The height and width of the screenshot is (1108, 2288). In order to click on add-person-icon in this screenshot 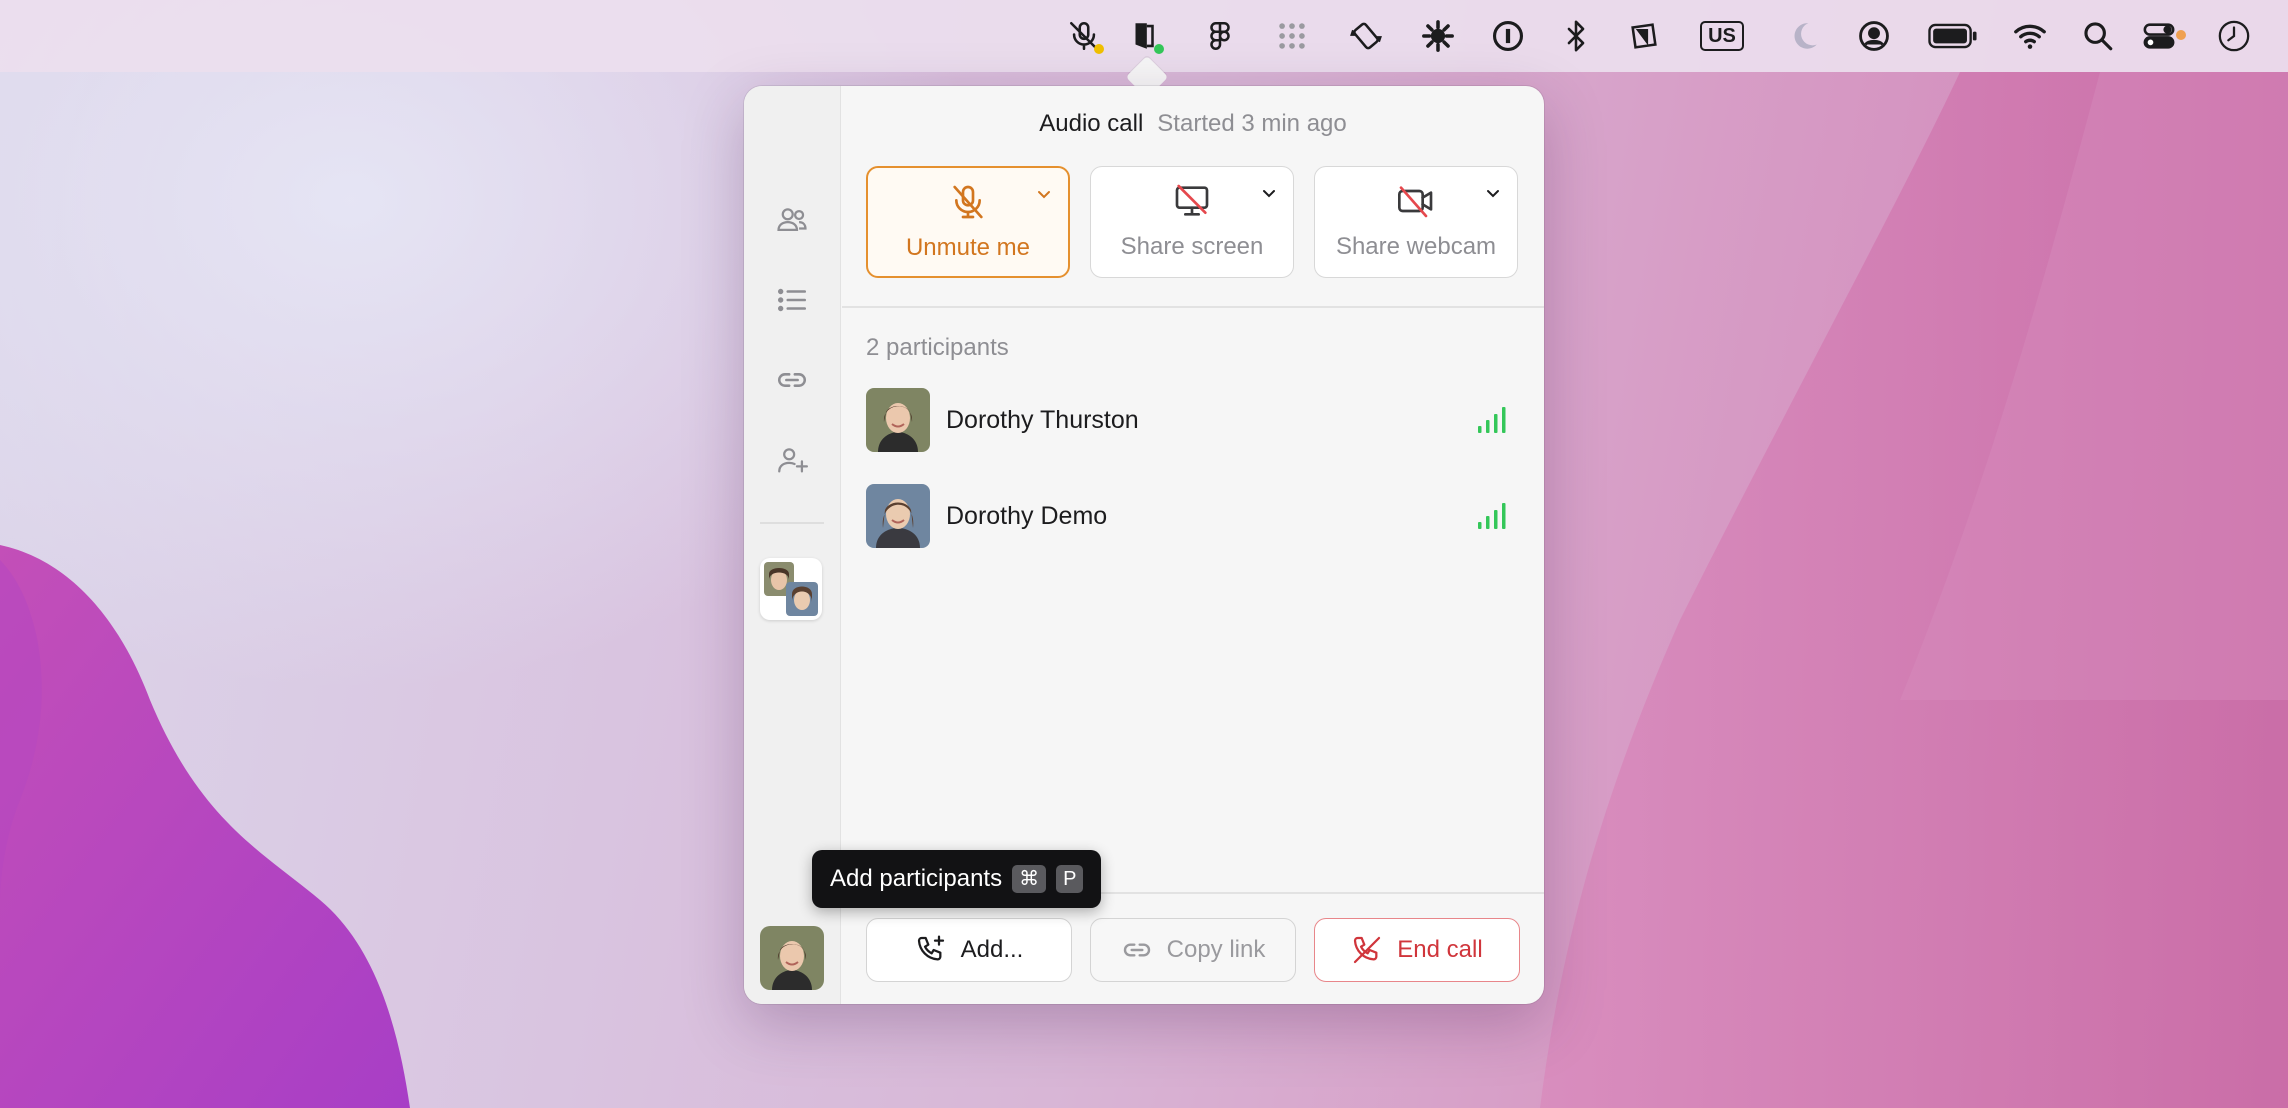, I will do `click(793, 460)`.